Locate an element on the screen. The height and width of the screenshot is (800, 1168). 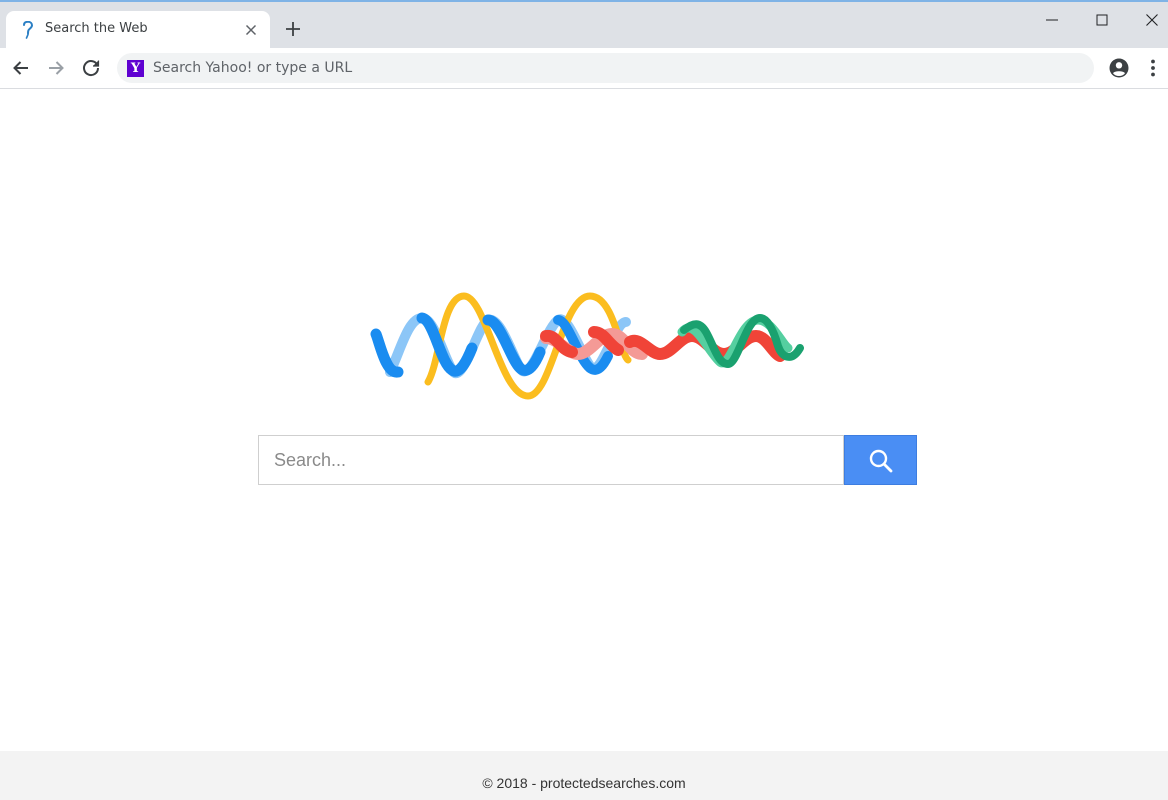
forward-arrow-icon is located at coordinates (56, 68).